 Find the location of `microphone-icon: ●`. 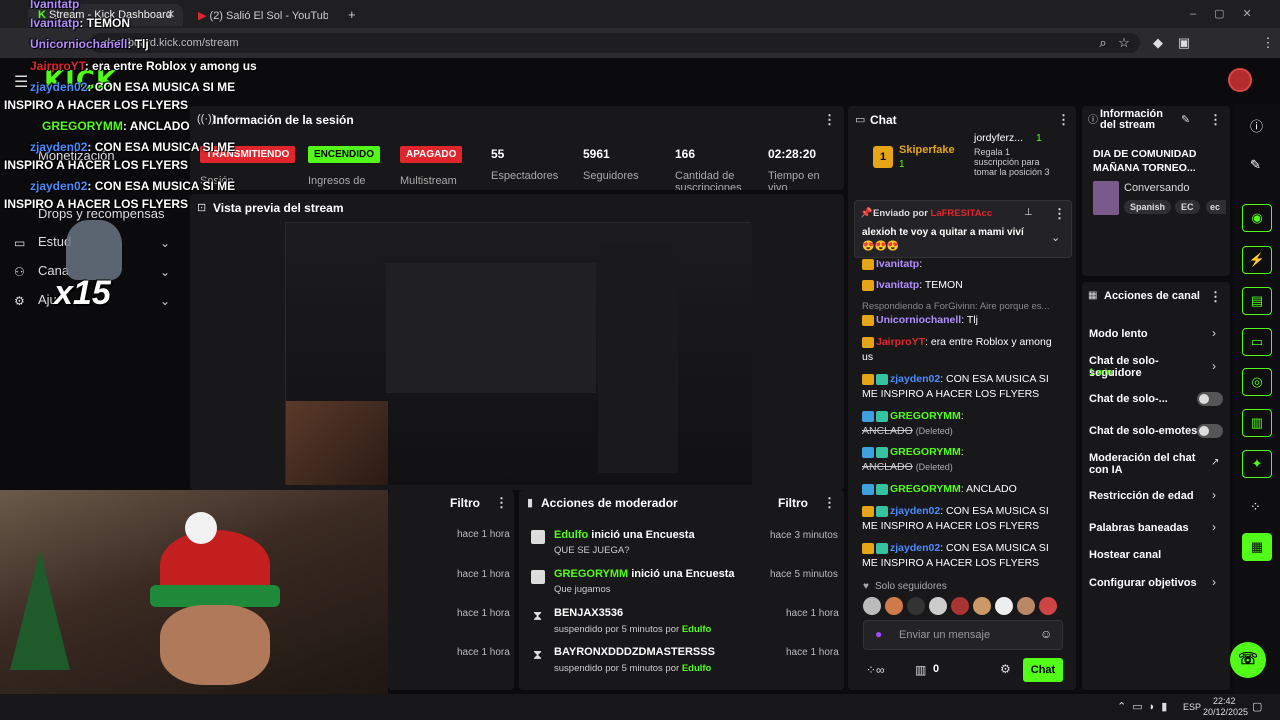

microphone-icon: ● is located at coordinates (878, 634).